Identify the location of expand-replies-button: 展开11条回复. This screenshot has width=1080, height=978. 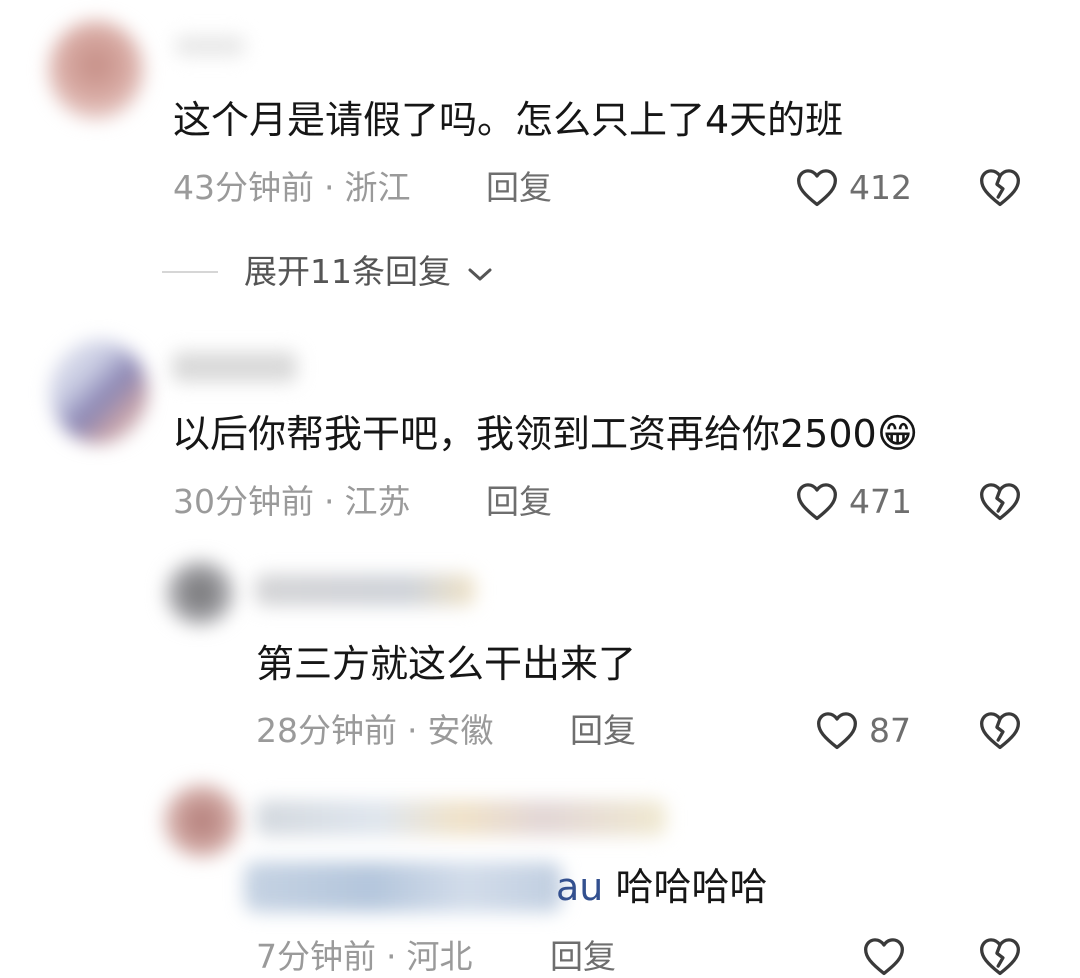
(369, 272).